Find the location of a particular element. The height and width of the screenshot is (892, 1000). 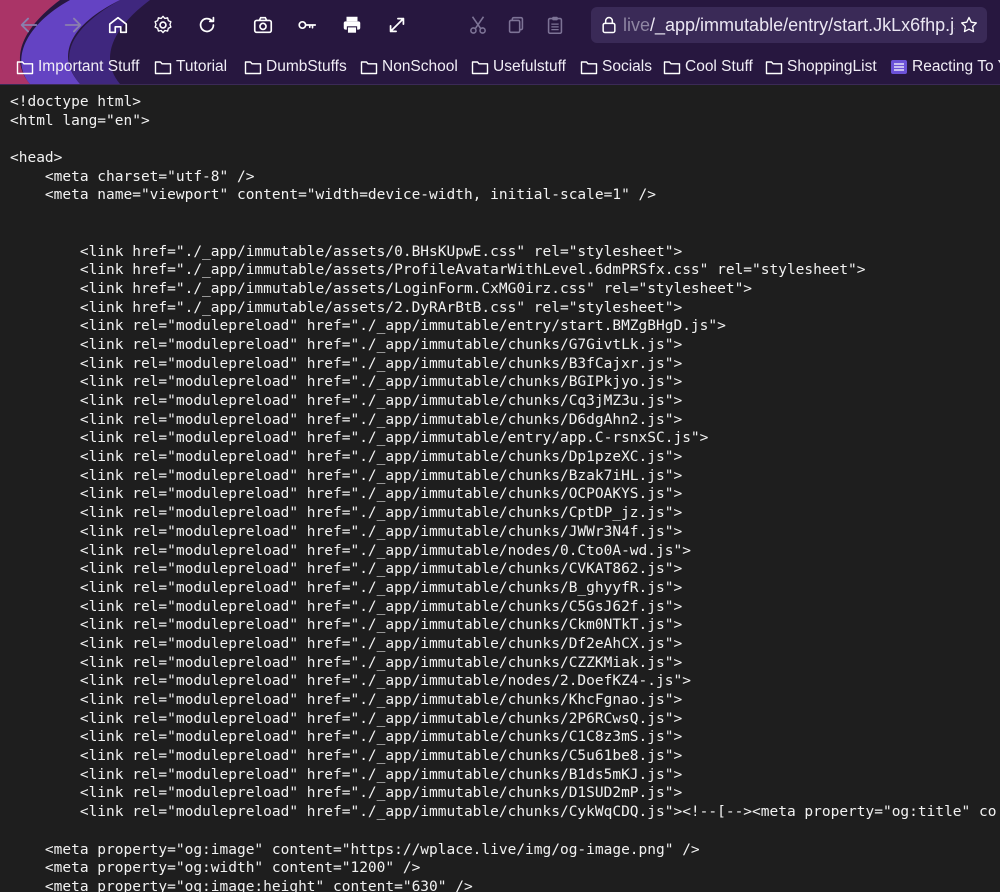

print-button is located at coordinates (352, 25).